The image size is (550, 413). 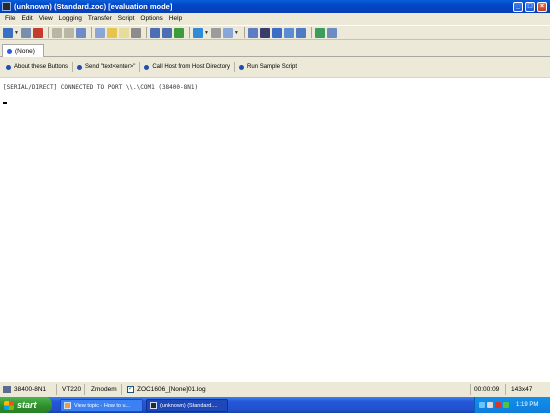 What do you see at coordinates (6, 6) in the screenshot?
I see `app-icon` at bounding box center [6, 6].